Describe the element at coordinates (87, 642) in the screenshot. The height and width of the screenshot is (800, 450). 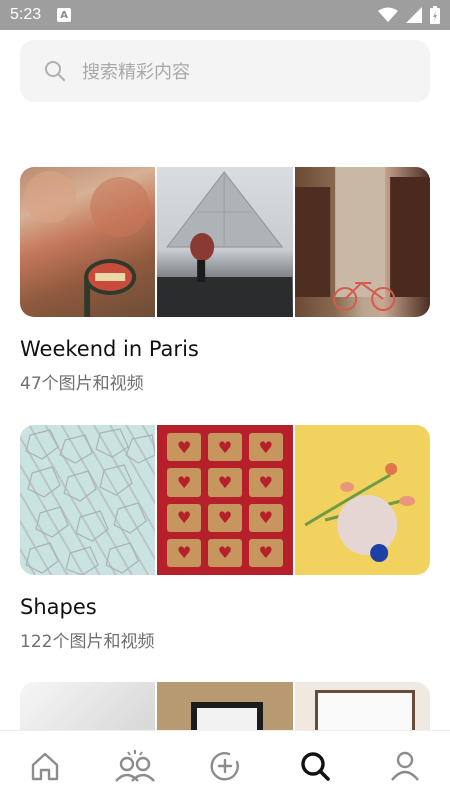
I see `collection-count: 122个图片和视频` at that location.